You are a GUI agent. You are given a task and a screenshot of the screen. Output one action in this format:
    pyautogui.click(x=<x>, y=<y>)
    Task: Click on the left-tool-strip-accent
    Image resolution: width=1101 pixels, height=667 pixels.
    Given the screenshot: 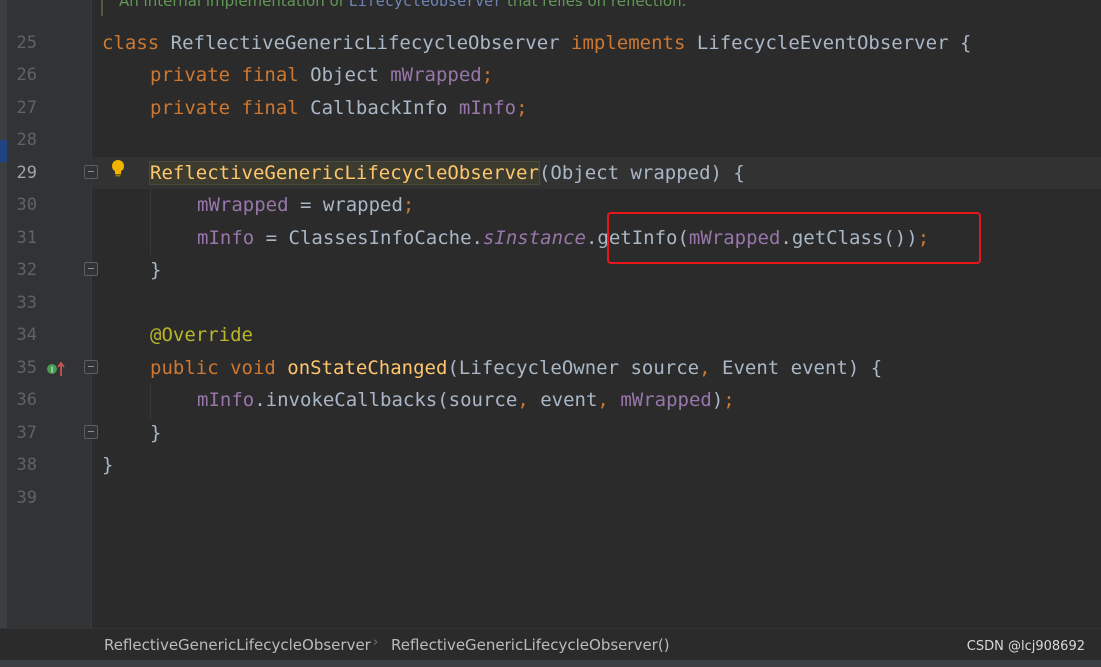 What is the action you would take?
    pyautogui.click(x=3, y=151)
    